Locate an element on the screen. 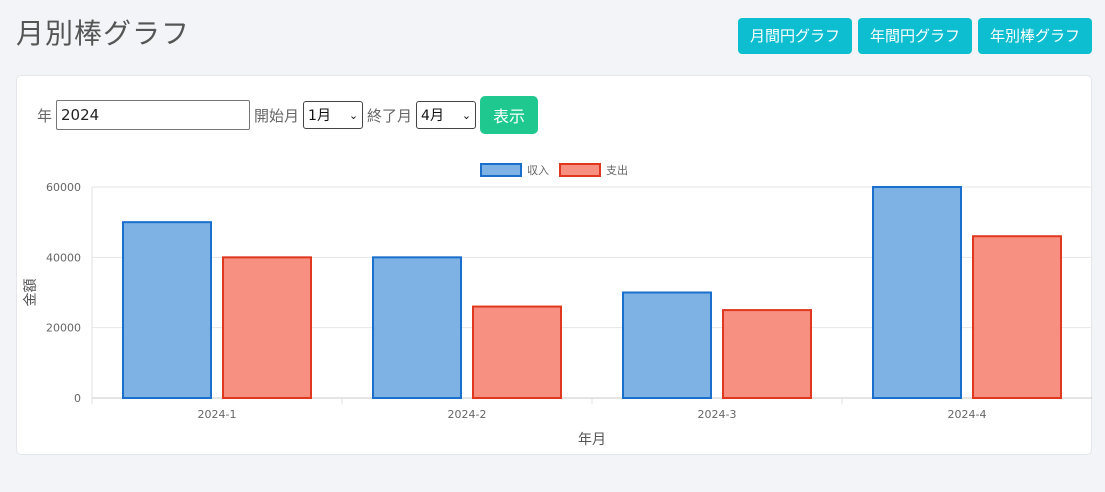  y-tick-label: 40000 is located at coordinates (63, 257).